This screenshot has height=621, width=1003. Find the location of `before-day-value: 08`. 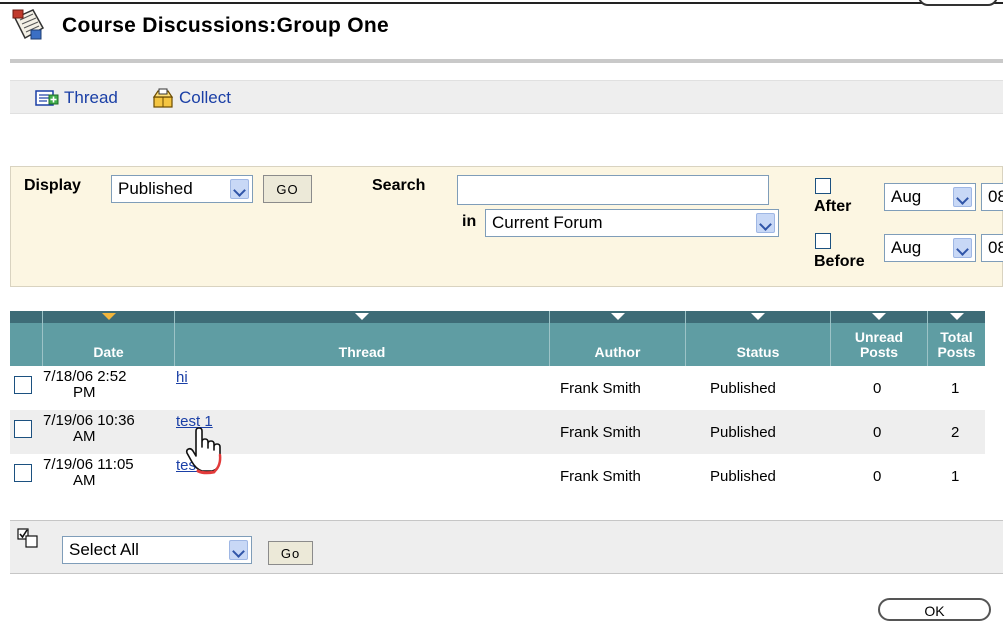

before-day-value: 08 is located at coordinates (995, 247).